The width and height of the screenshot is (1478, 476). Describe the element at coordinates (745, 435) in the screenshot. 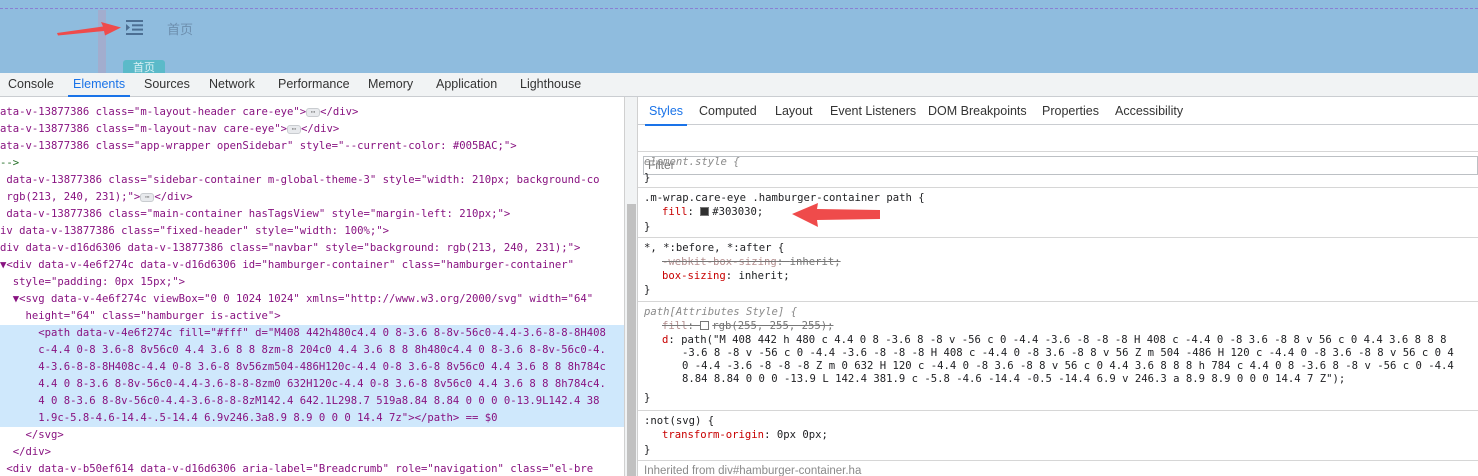

I see `css-declaration-transform-origin: transform-origin: 0px 0px;` at that location.